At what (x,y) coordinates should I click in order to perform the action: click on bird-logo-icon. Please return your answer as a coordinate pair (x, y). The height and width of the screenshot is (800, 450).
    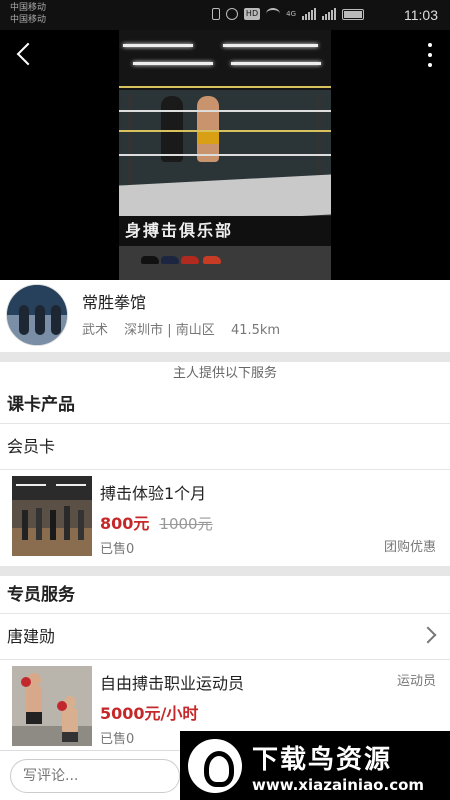
    Looking at the image, I should click on (215, 766).